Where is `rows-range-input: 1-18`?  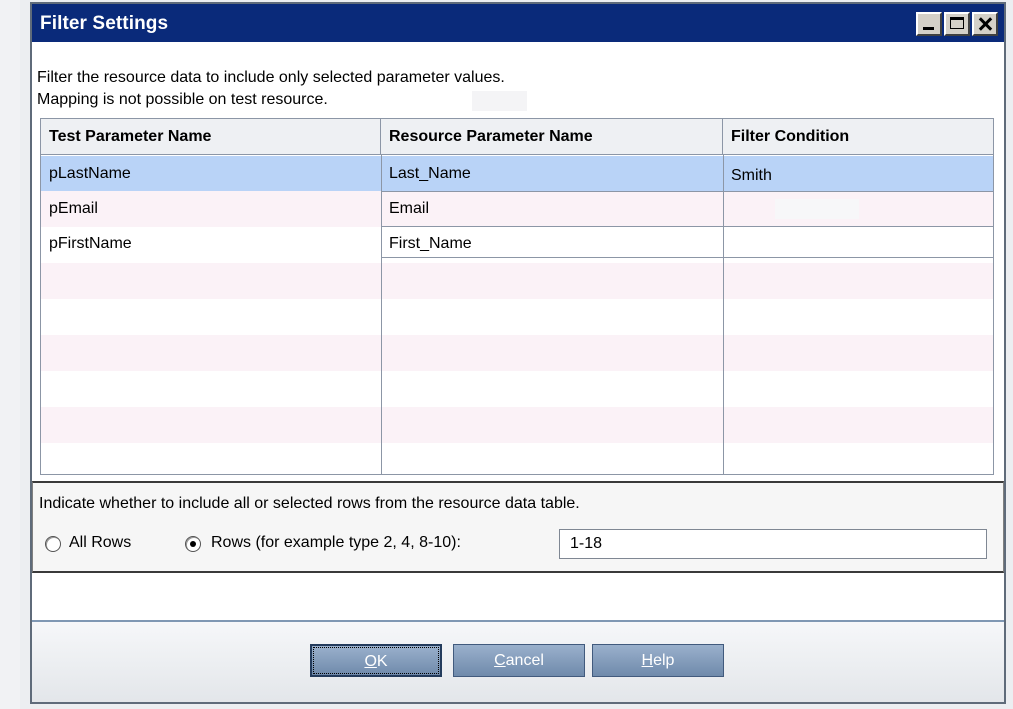
rows-range-input: 1-18 is located at coordinates (773, 544).